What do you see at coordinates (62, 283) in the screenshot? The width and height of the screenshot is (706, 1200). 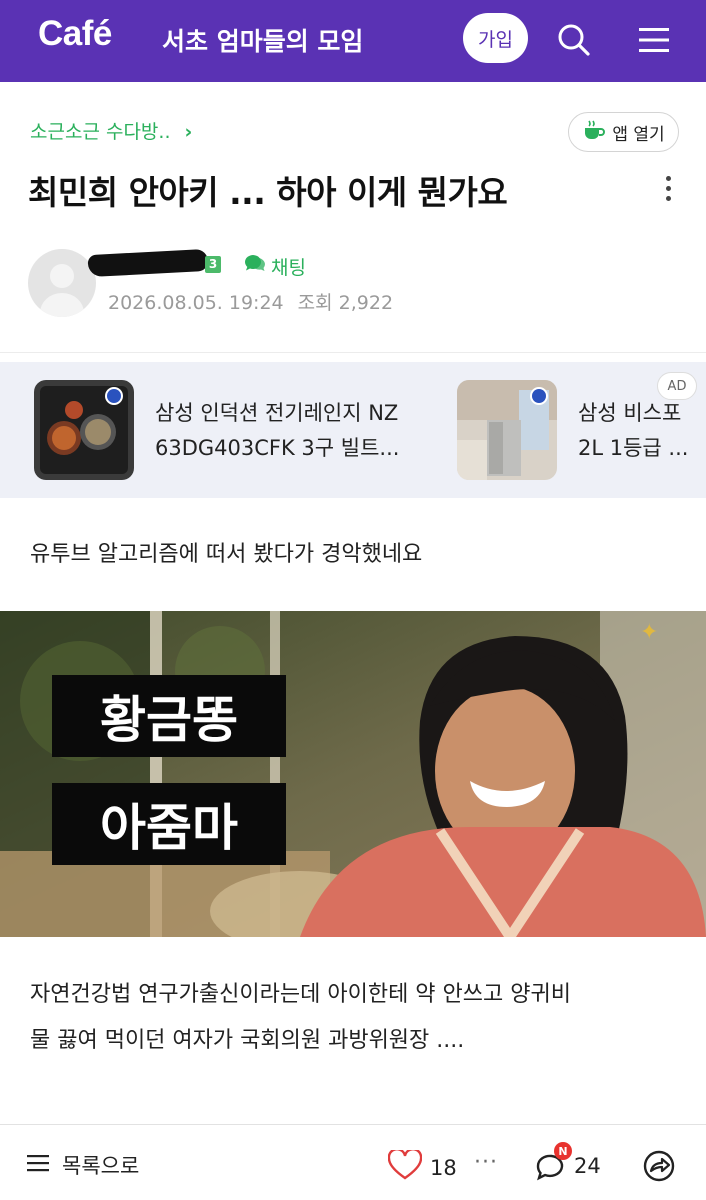 I see `avatar` at bounding box center [62, 283].